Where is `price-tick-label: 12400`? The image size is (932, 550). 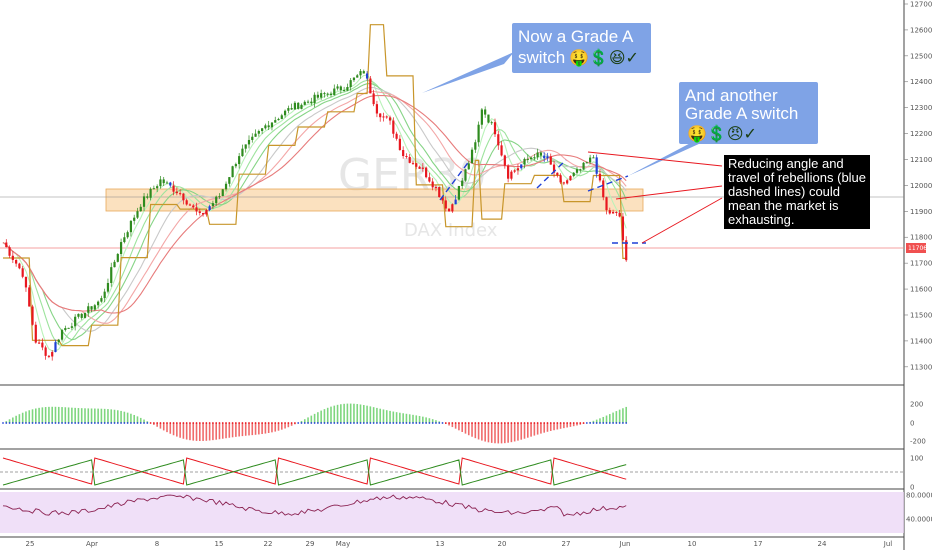 price-tick-label: 12400 is located at coordinates (921, 82).